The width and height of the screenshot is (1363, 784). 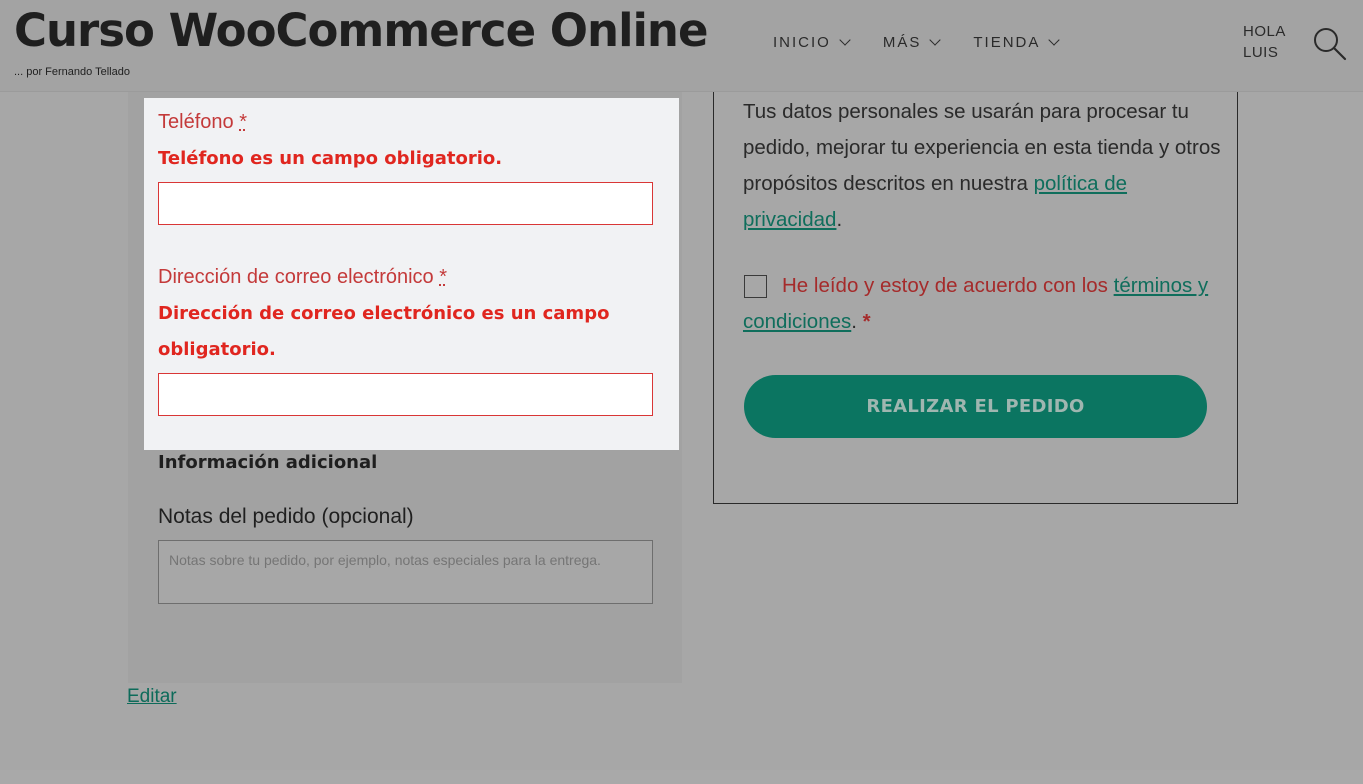 I want to click on site-title: Curso WooCommerce Online, so click(x=361, y=30).